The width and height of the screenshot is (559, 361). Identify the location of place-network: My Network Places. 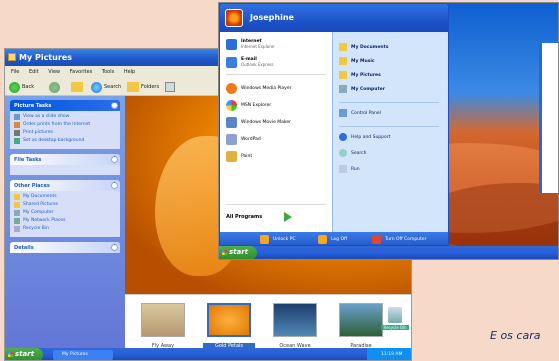
(65, 221).